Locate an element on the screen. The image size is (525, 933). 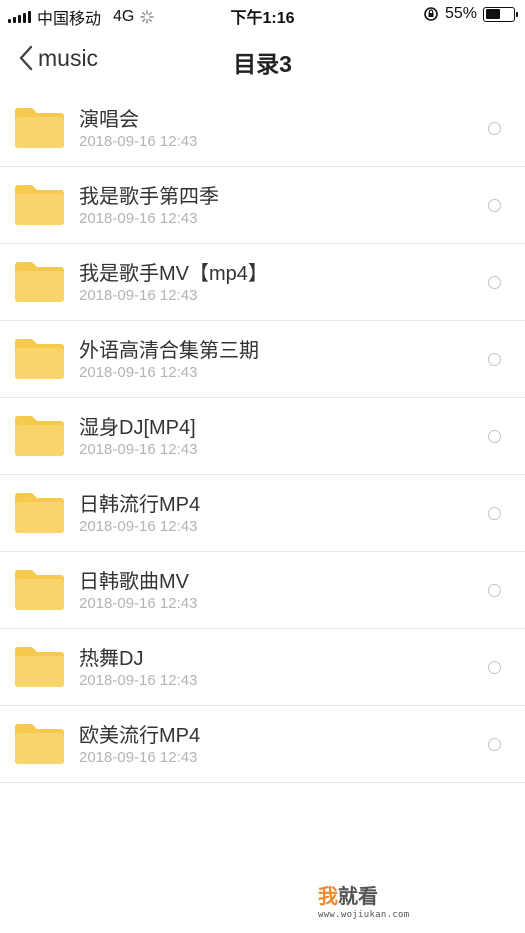
folder-name: 日韩歌曲MV is located at coordinates (134, 582).